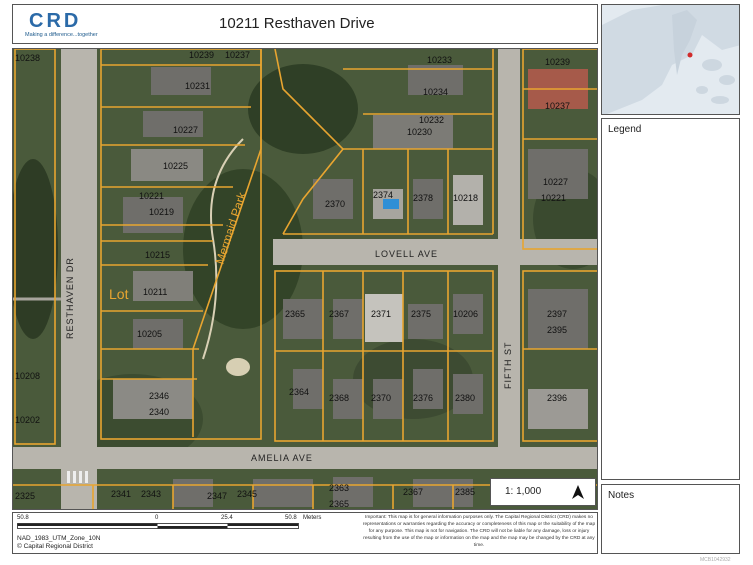  I want to click on inset-locator-map, so click(670, 59).